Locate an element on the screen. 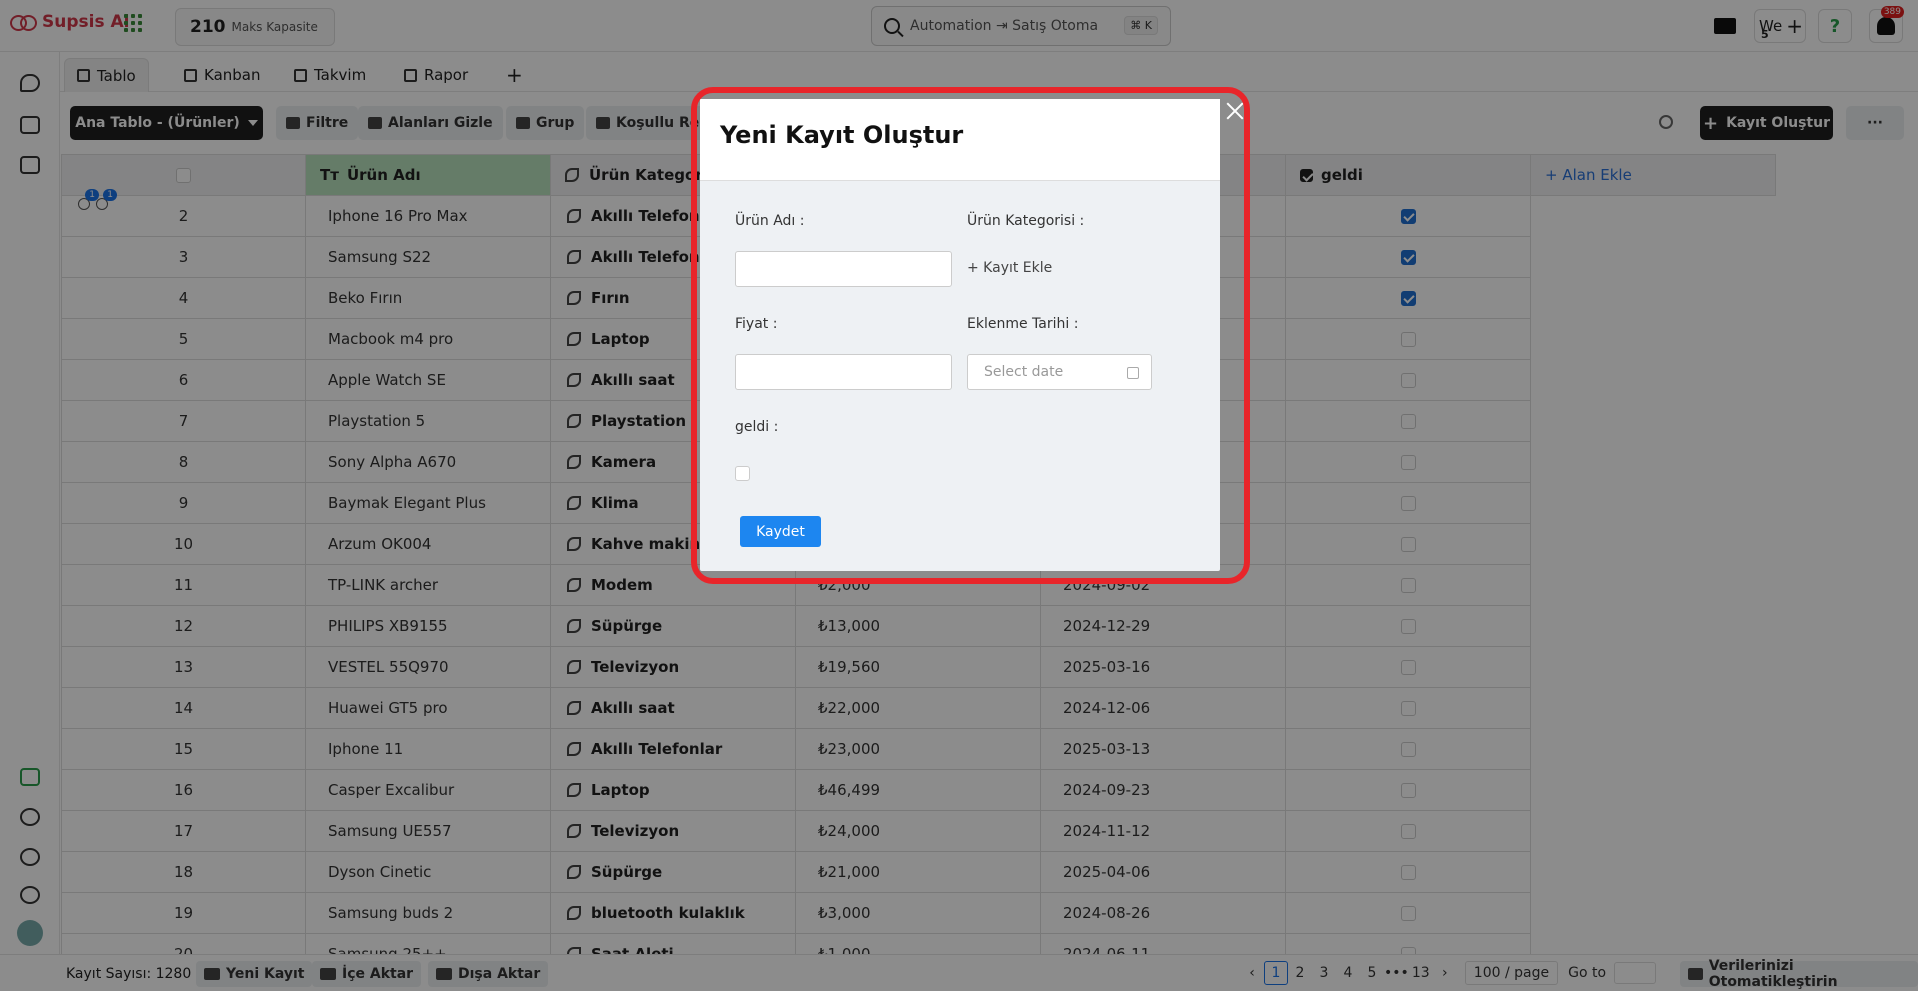 The width and height of the screenshot is (1918, 991). save-label: Kaydet is located at coordinates (780, 531).